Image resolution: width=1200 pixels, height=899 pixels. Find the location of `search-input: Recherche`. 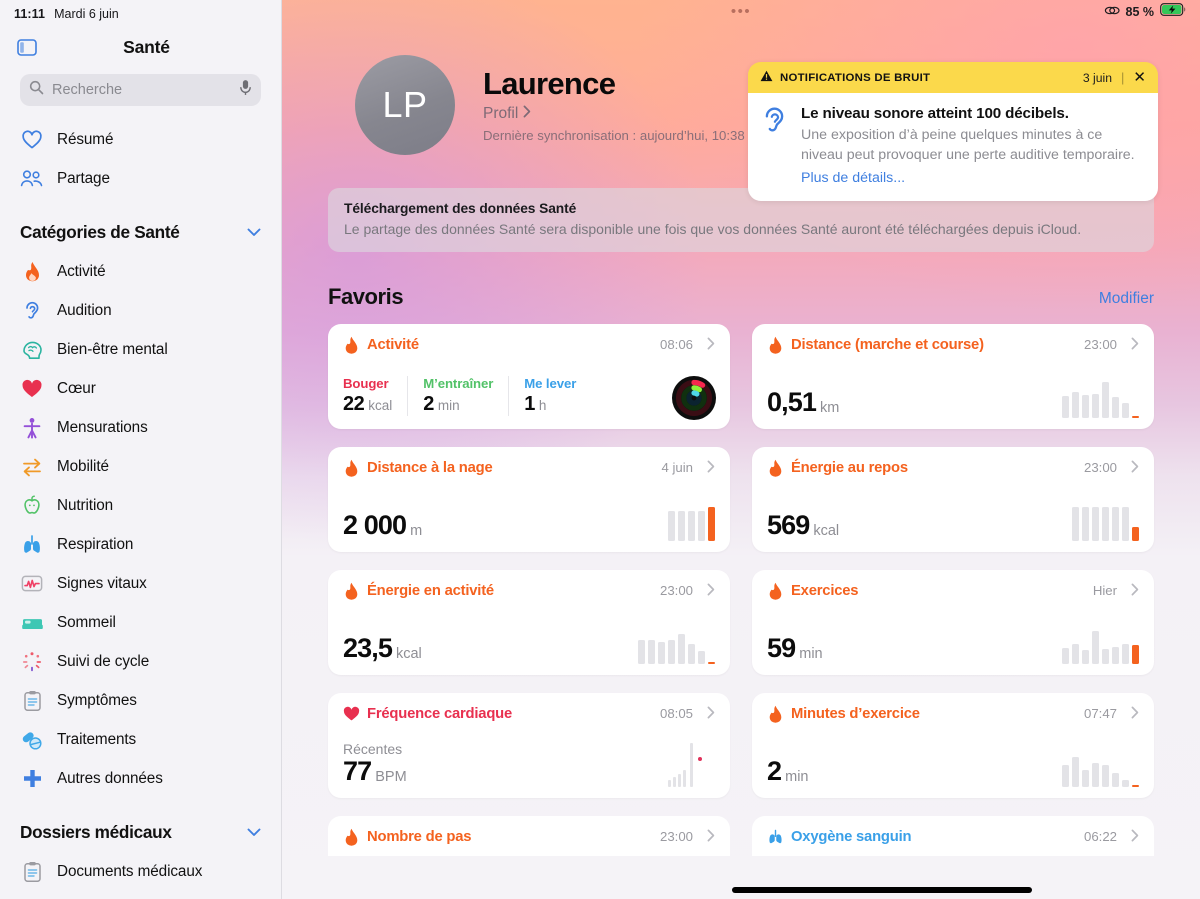

search-input: Recherche is located at coordinates (140, 90).